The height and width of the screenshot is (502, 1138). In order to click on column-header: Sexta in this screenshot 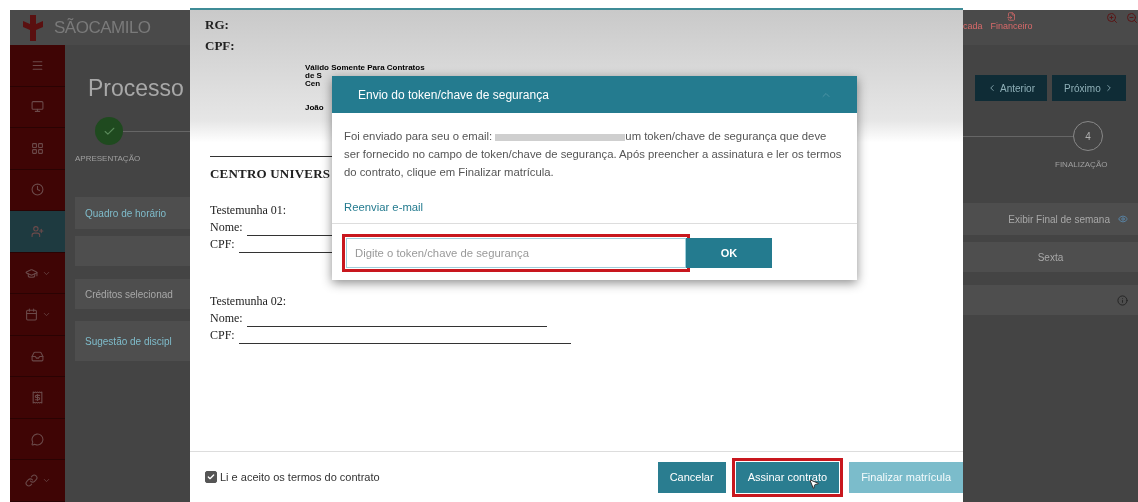, I will do `click(1050, 257)`.